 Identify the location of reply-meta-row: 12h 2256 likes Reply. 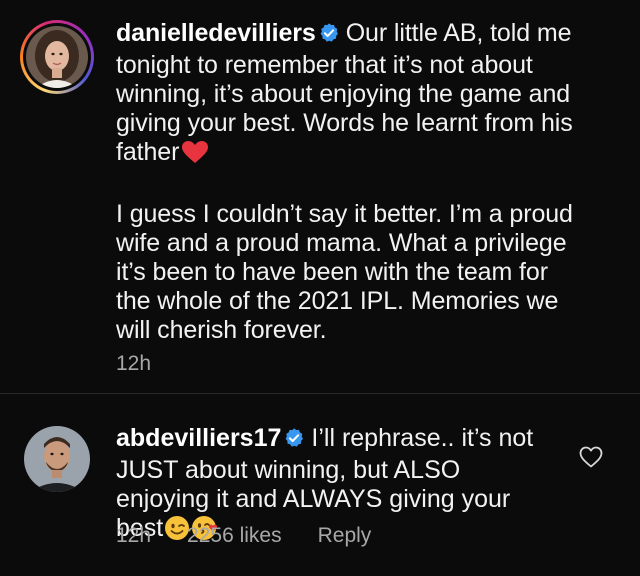
(243, 536).